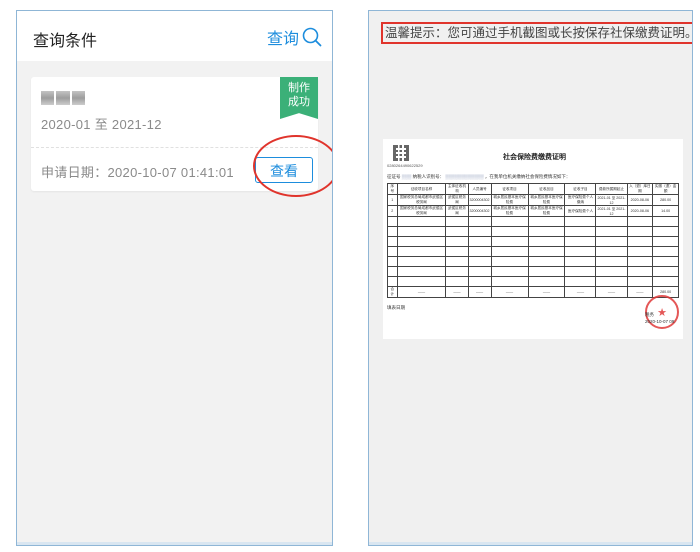 Image resolution: width=700 pixels, height=552 pixels. Describe the element at coordinates (464, 176) in the screenshot. I see `blurred-id: ▒▒▒▒▒▒▒▒▒▒▒▒` at that location.